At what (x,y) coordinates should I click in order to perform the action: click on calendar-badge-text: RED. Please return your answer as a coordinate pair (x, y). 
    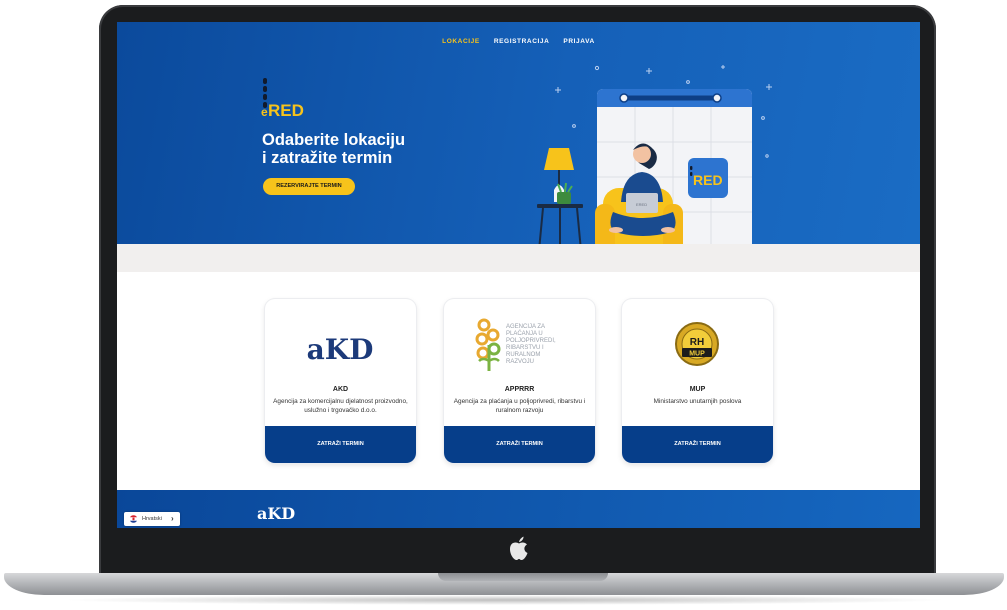
    Looking at the image, I should click on (708, 180).